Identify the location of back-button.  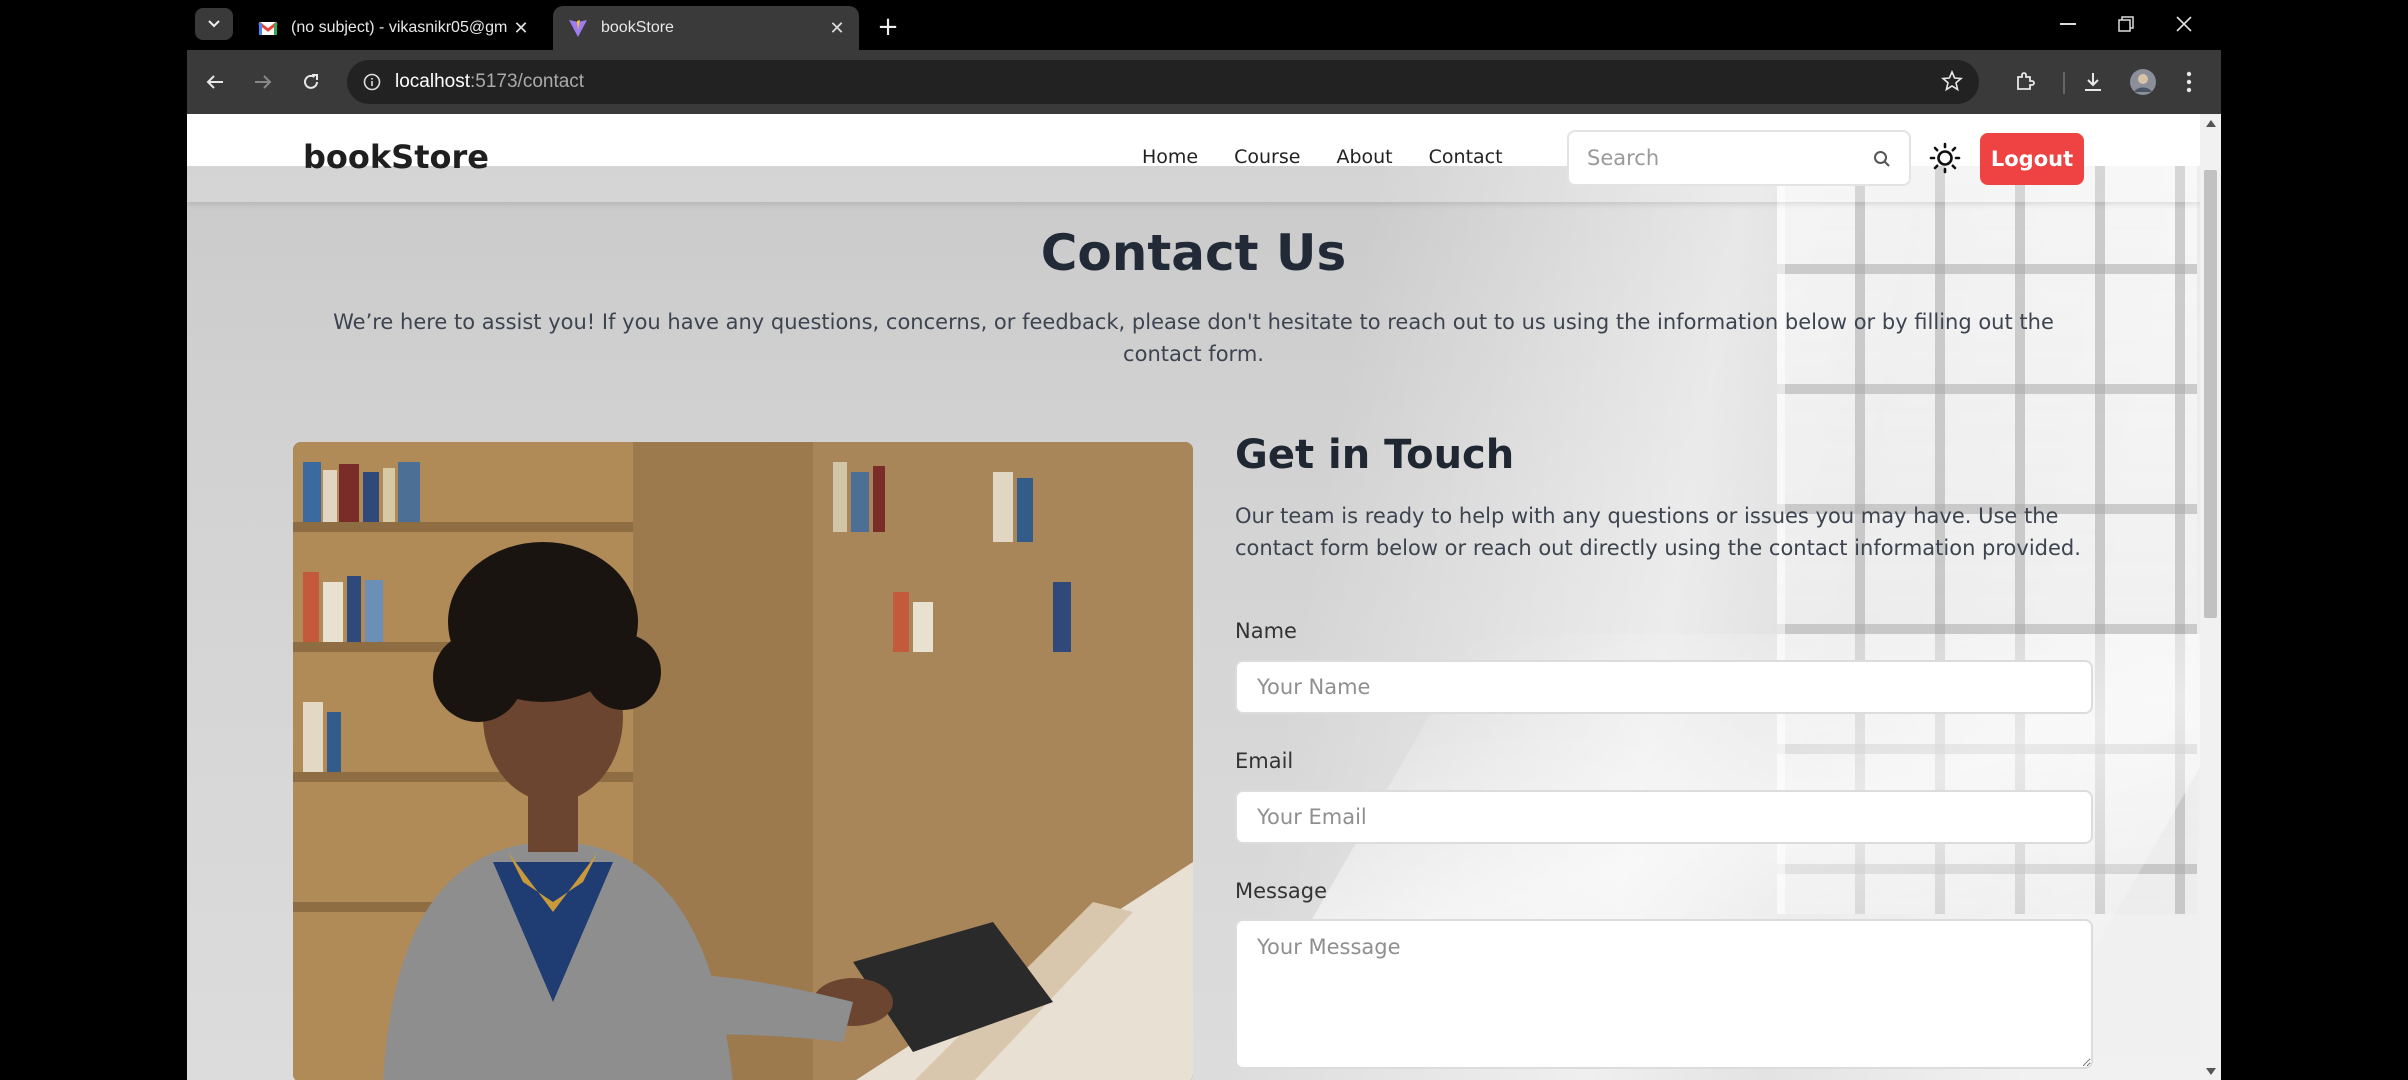
(215, 82).